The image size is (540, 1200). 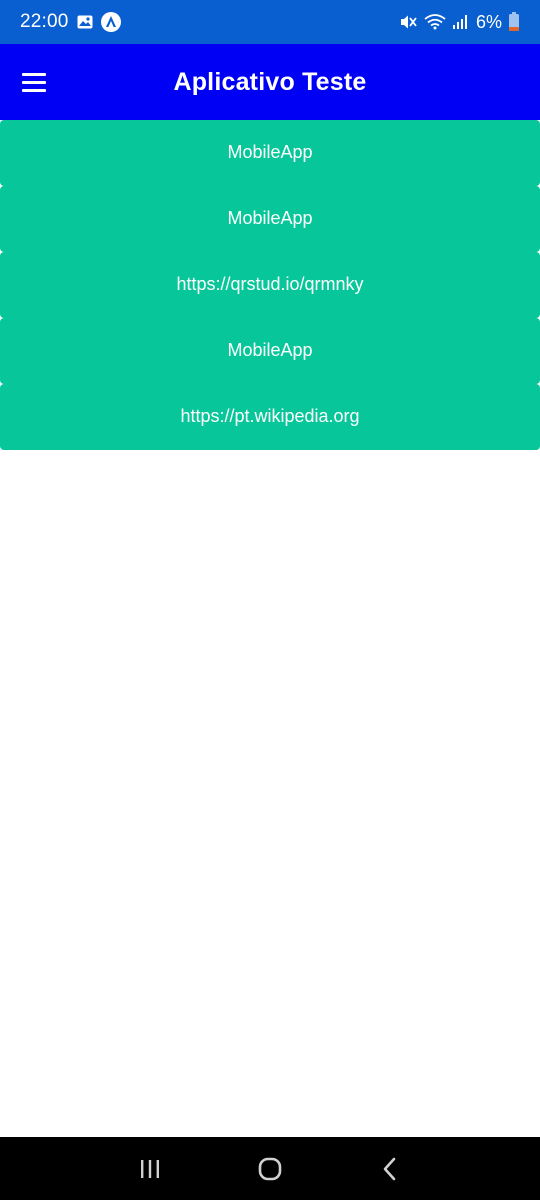 What do you see at coordinates (390, 1169) in the screenshot?
I see `back-icon` at bounding box center [390, 1169].